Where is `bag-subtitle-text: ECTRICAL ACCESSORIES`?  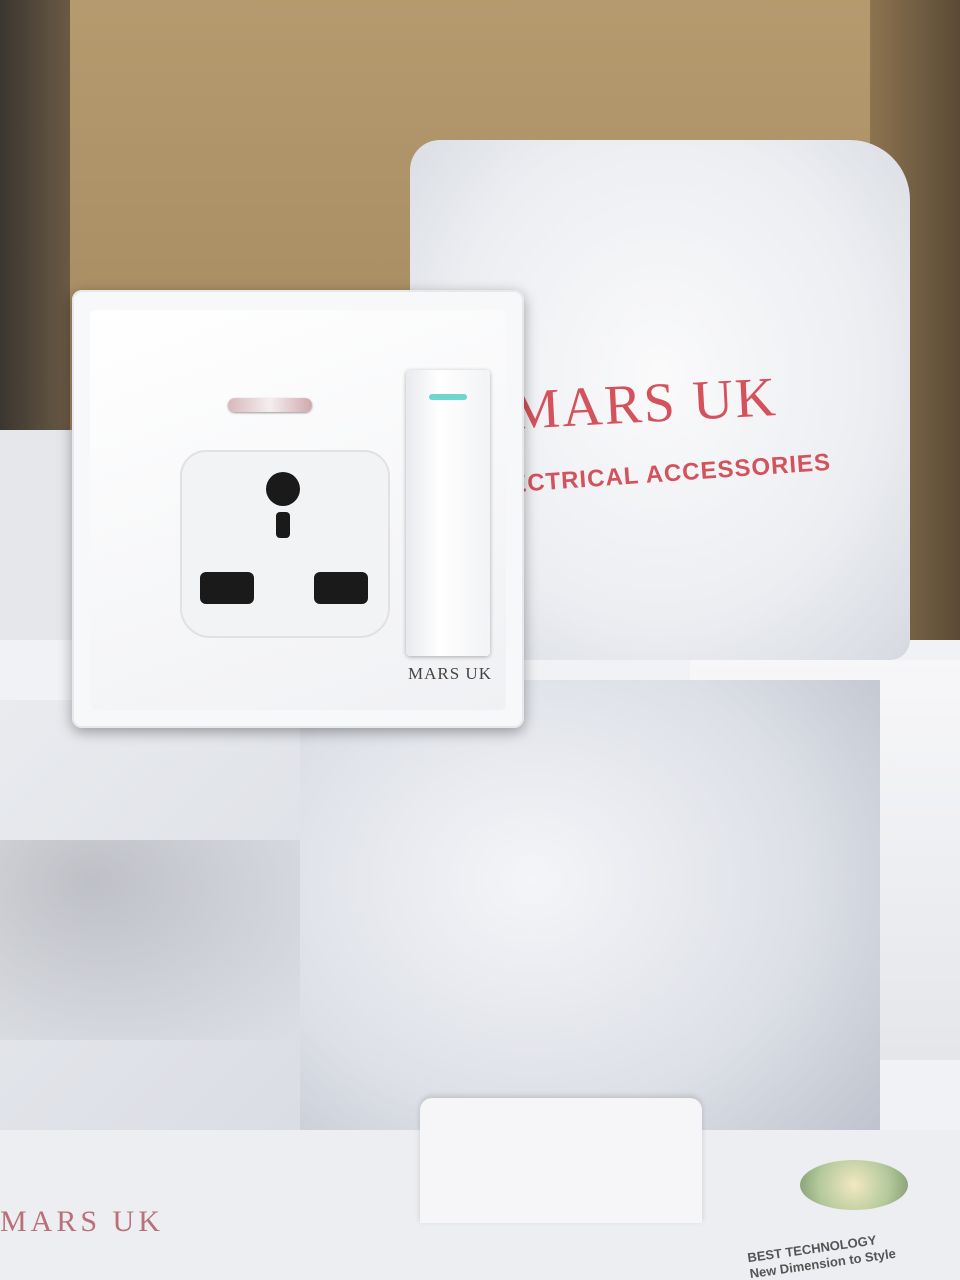 bag-subtitle-text: ECTRICAL ACCESSORIES is located at coordinates (670, 473).